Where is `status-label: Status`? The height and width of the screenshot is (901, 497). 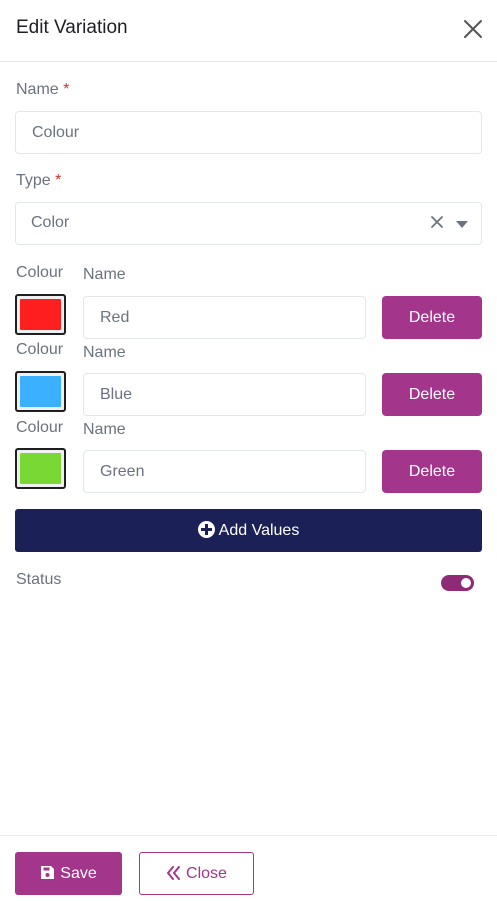 status-label: Status is located at coordinates (39, 579).